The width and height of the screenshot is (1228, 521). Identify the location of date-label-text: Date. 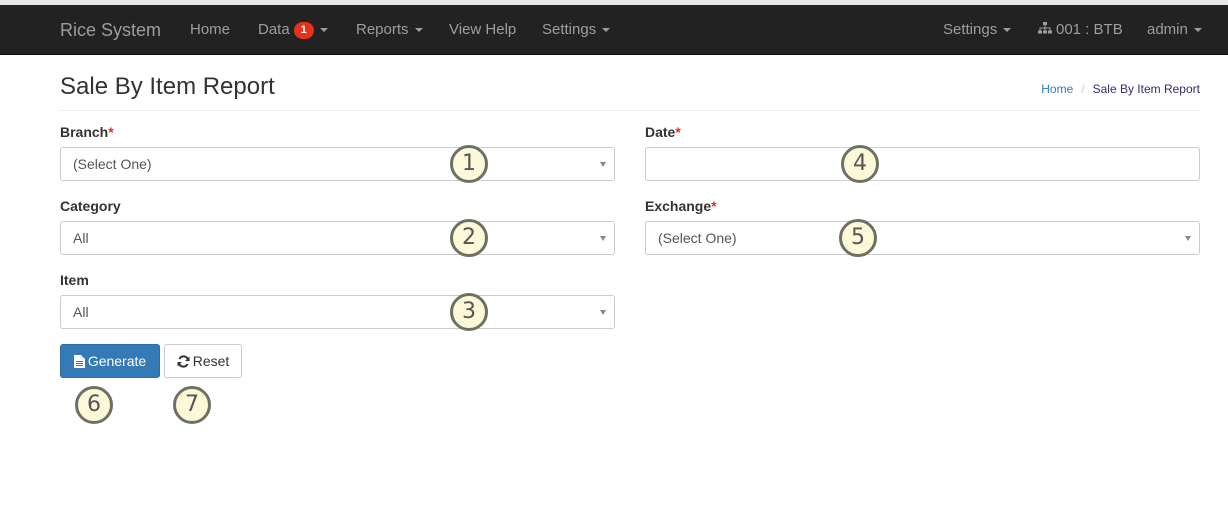
(660, 132).